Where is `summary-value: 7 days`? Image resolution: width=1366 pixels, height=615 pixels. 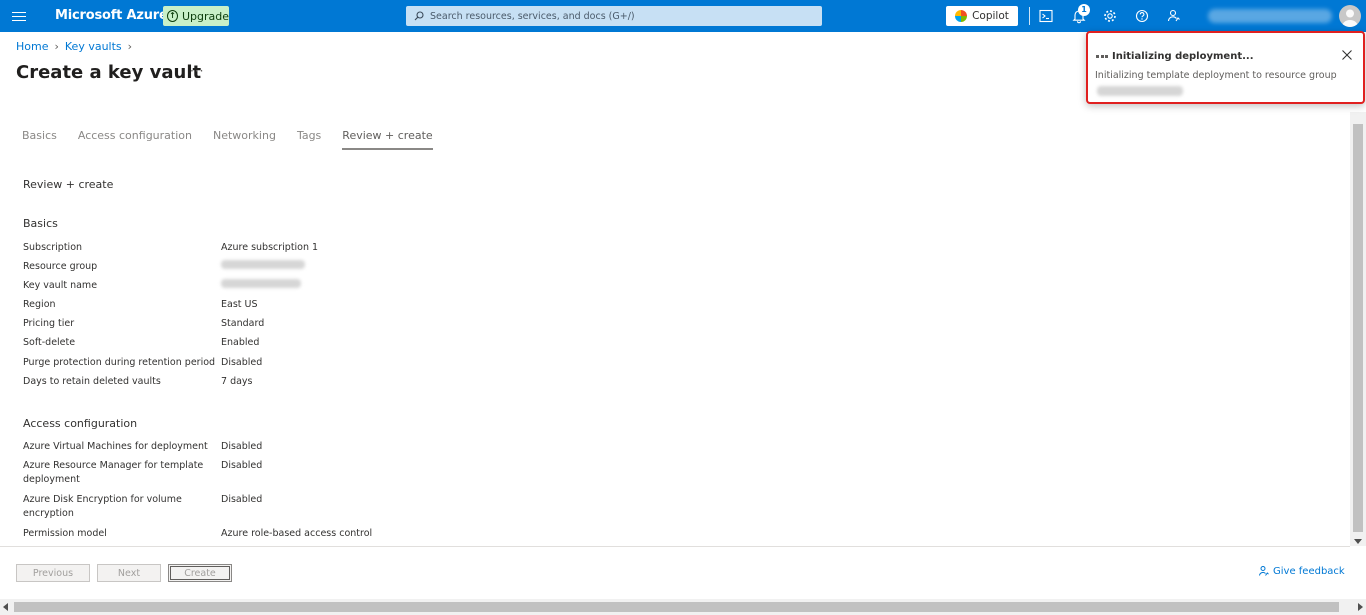 summary-value: 7 days is located at coordinates (237, 381).